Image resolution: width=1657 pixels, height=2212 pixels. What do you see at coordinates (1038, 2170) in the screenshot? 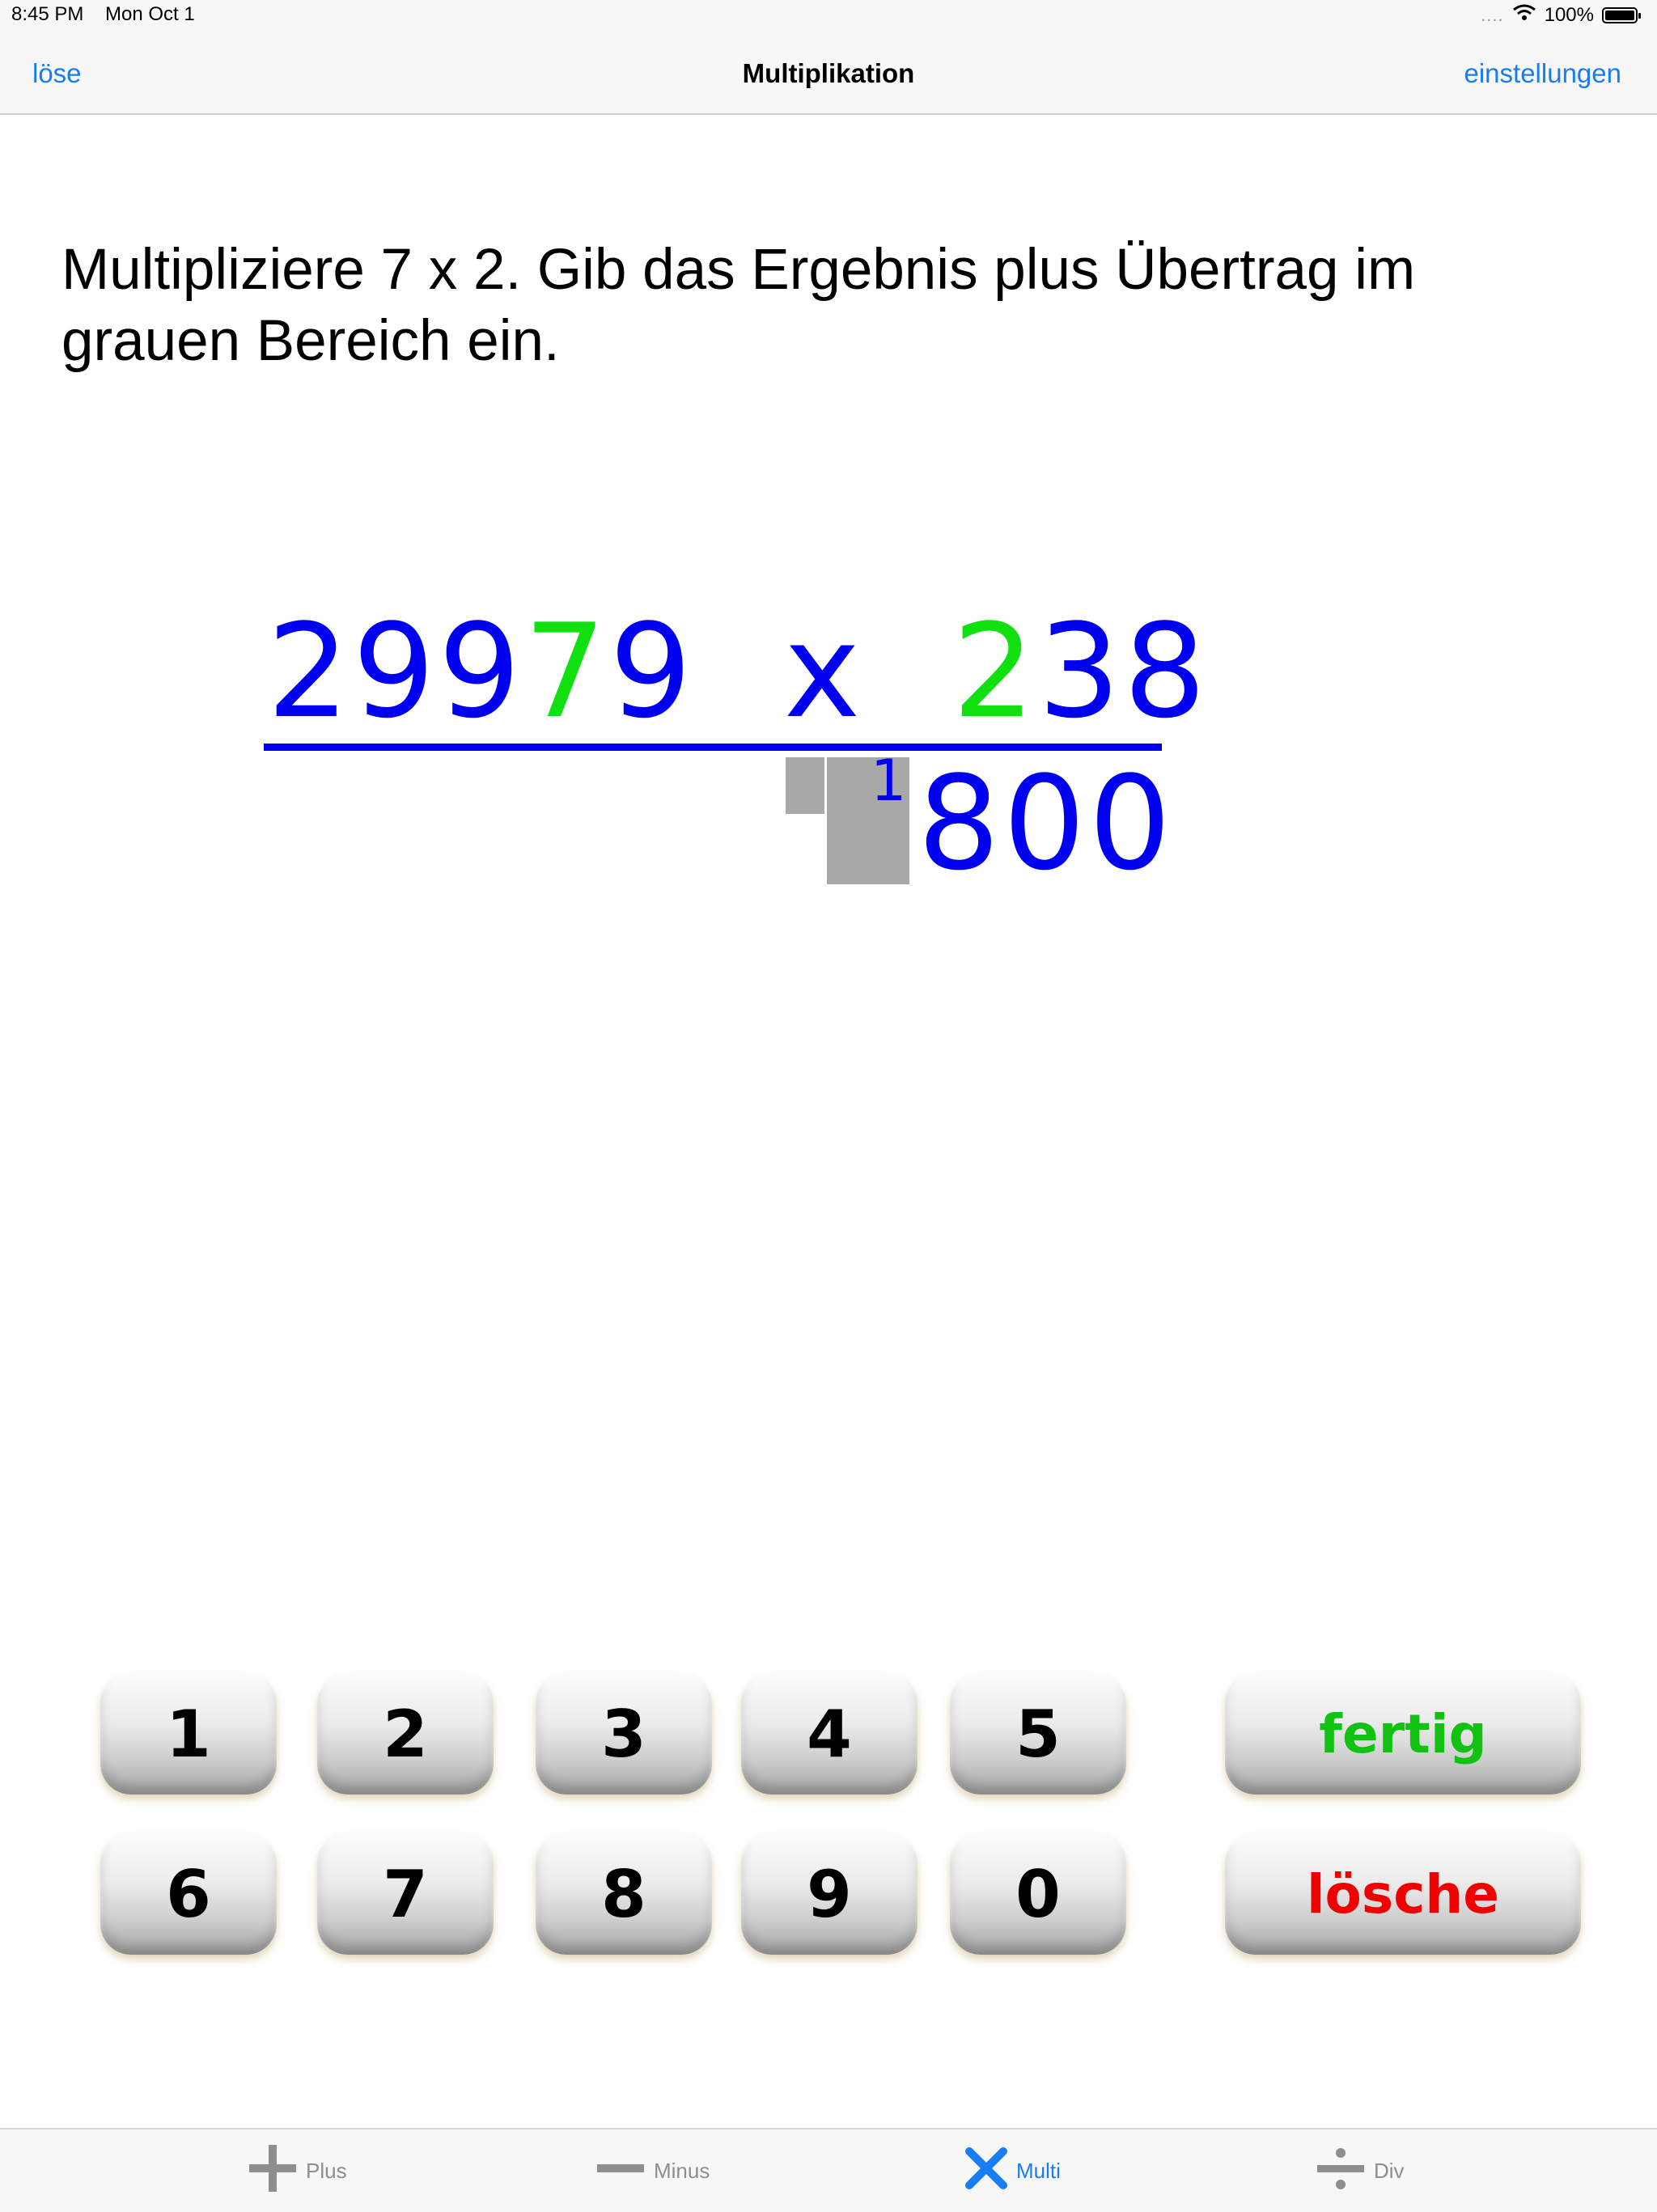
I see `tab-multi-label: Multi` at bounding box center [1038, 2170].